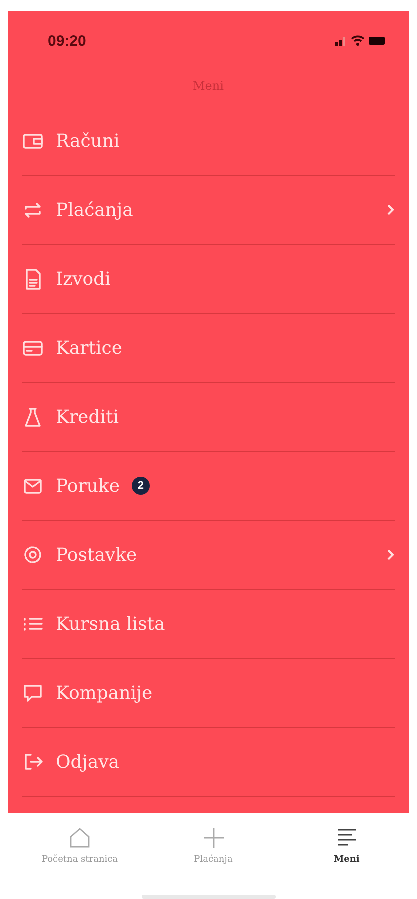  What do you see at coordinates (208, 762) in the screenshot?
I see `menu-item: Odjava` at bounding box center [208, 762].